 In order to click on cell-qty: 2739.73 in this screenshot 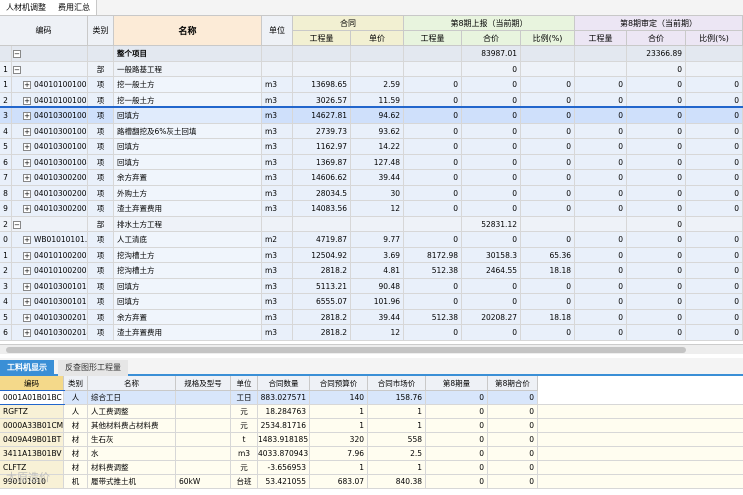, I will do `click(322, 130)`.